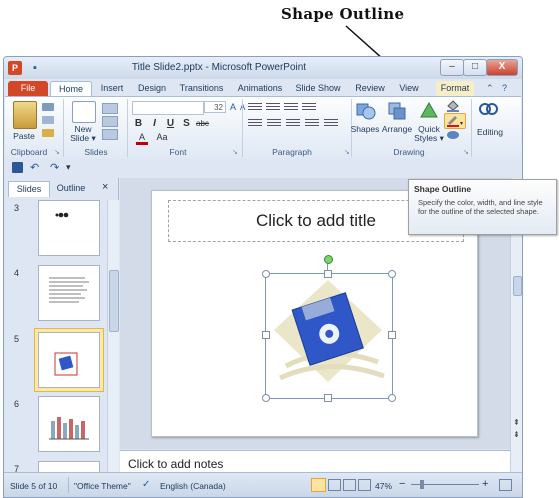 The image size is (559, 498). What do you see at coordinates (24, 136) in the screenshot?
I see `paste-button: Paste` at bounding box center [24, 136].